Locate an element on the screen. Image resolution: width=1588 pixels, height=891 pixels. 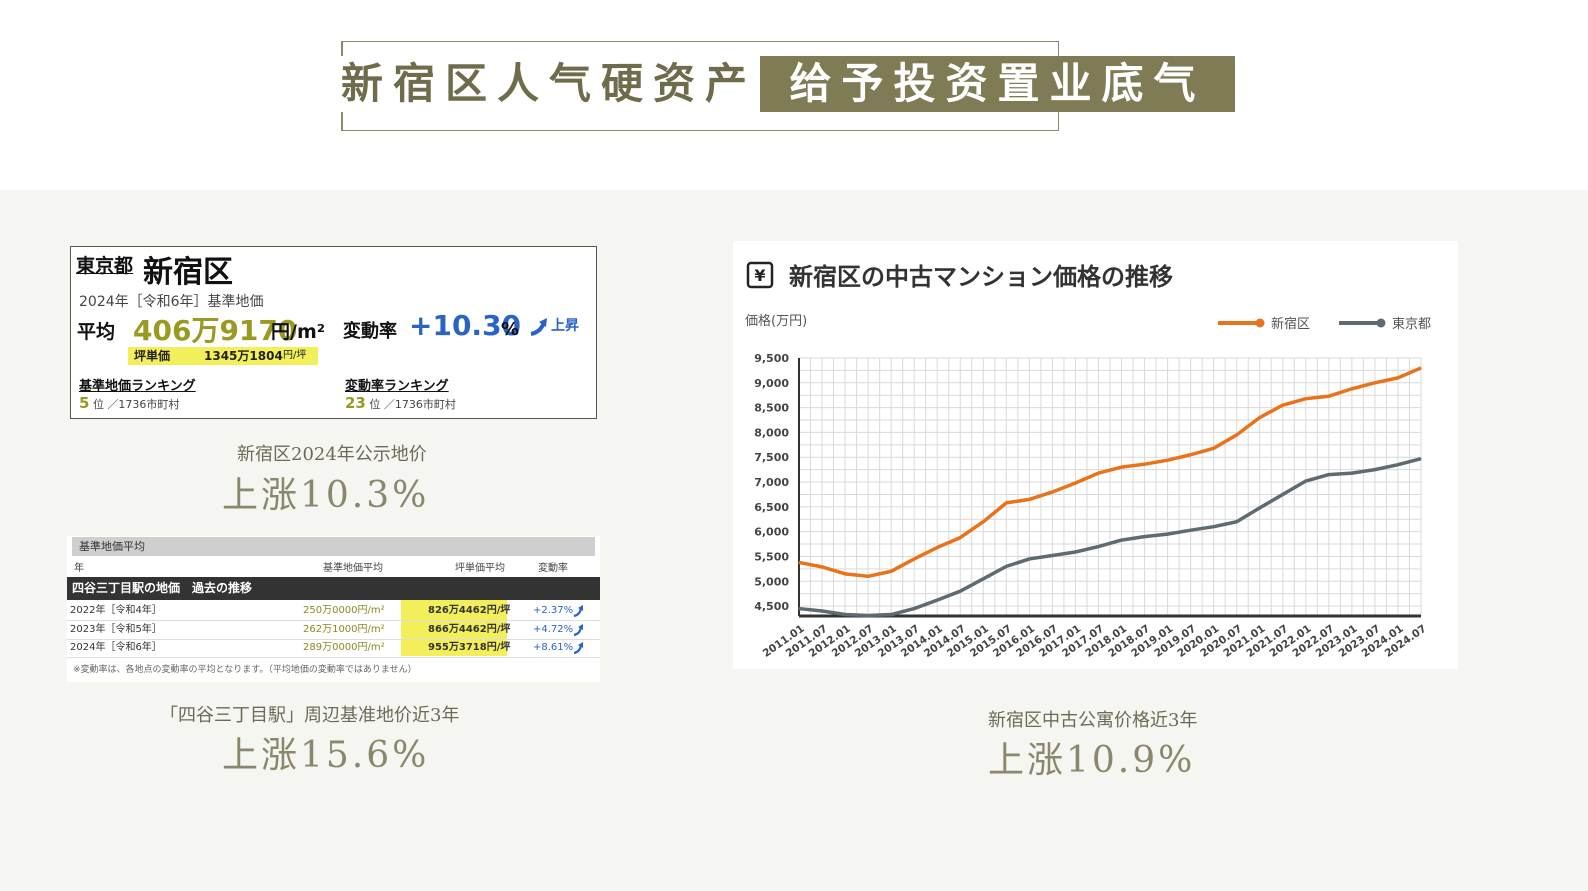
caption1-small: 新宿区2024年公示地价 is located at coordinates (332, 454).